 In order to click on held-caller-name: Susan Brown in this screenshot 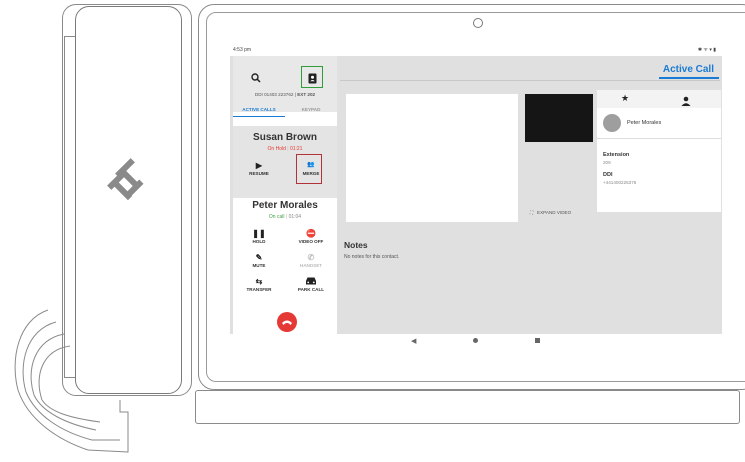, I will do `click(285, 137)`.